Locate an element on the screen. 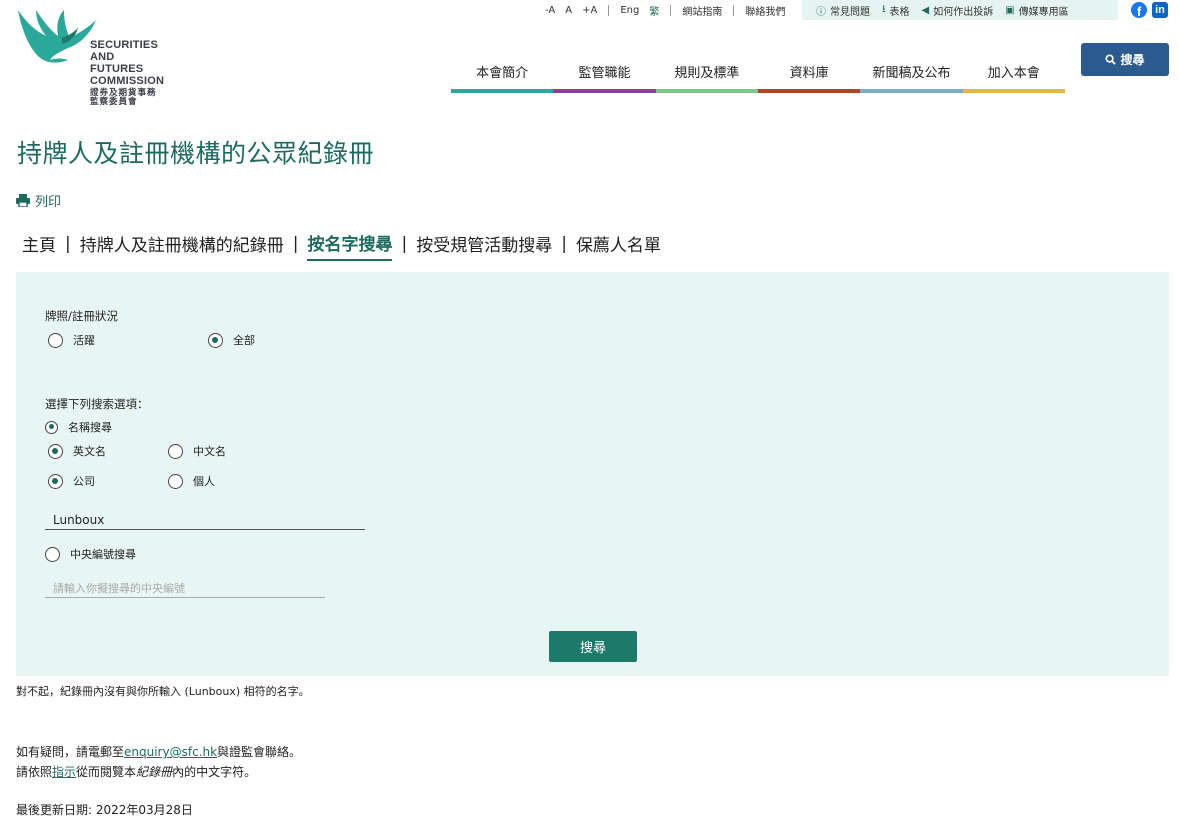 The height and width of the screenshot is (823, 1179). faq-label: 常見問題 is located at coordinates (850, 12).